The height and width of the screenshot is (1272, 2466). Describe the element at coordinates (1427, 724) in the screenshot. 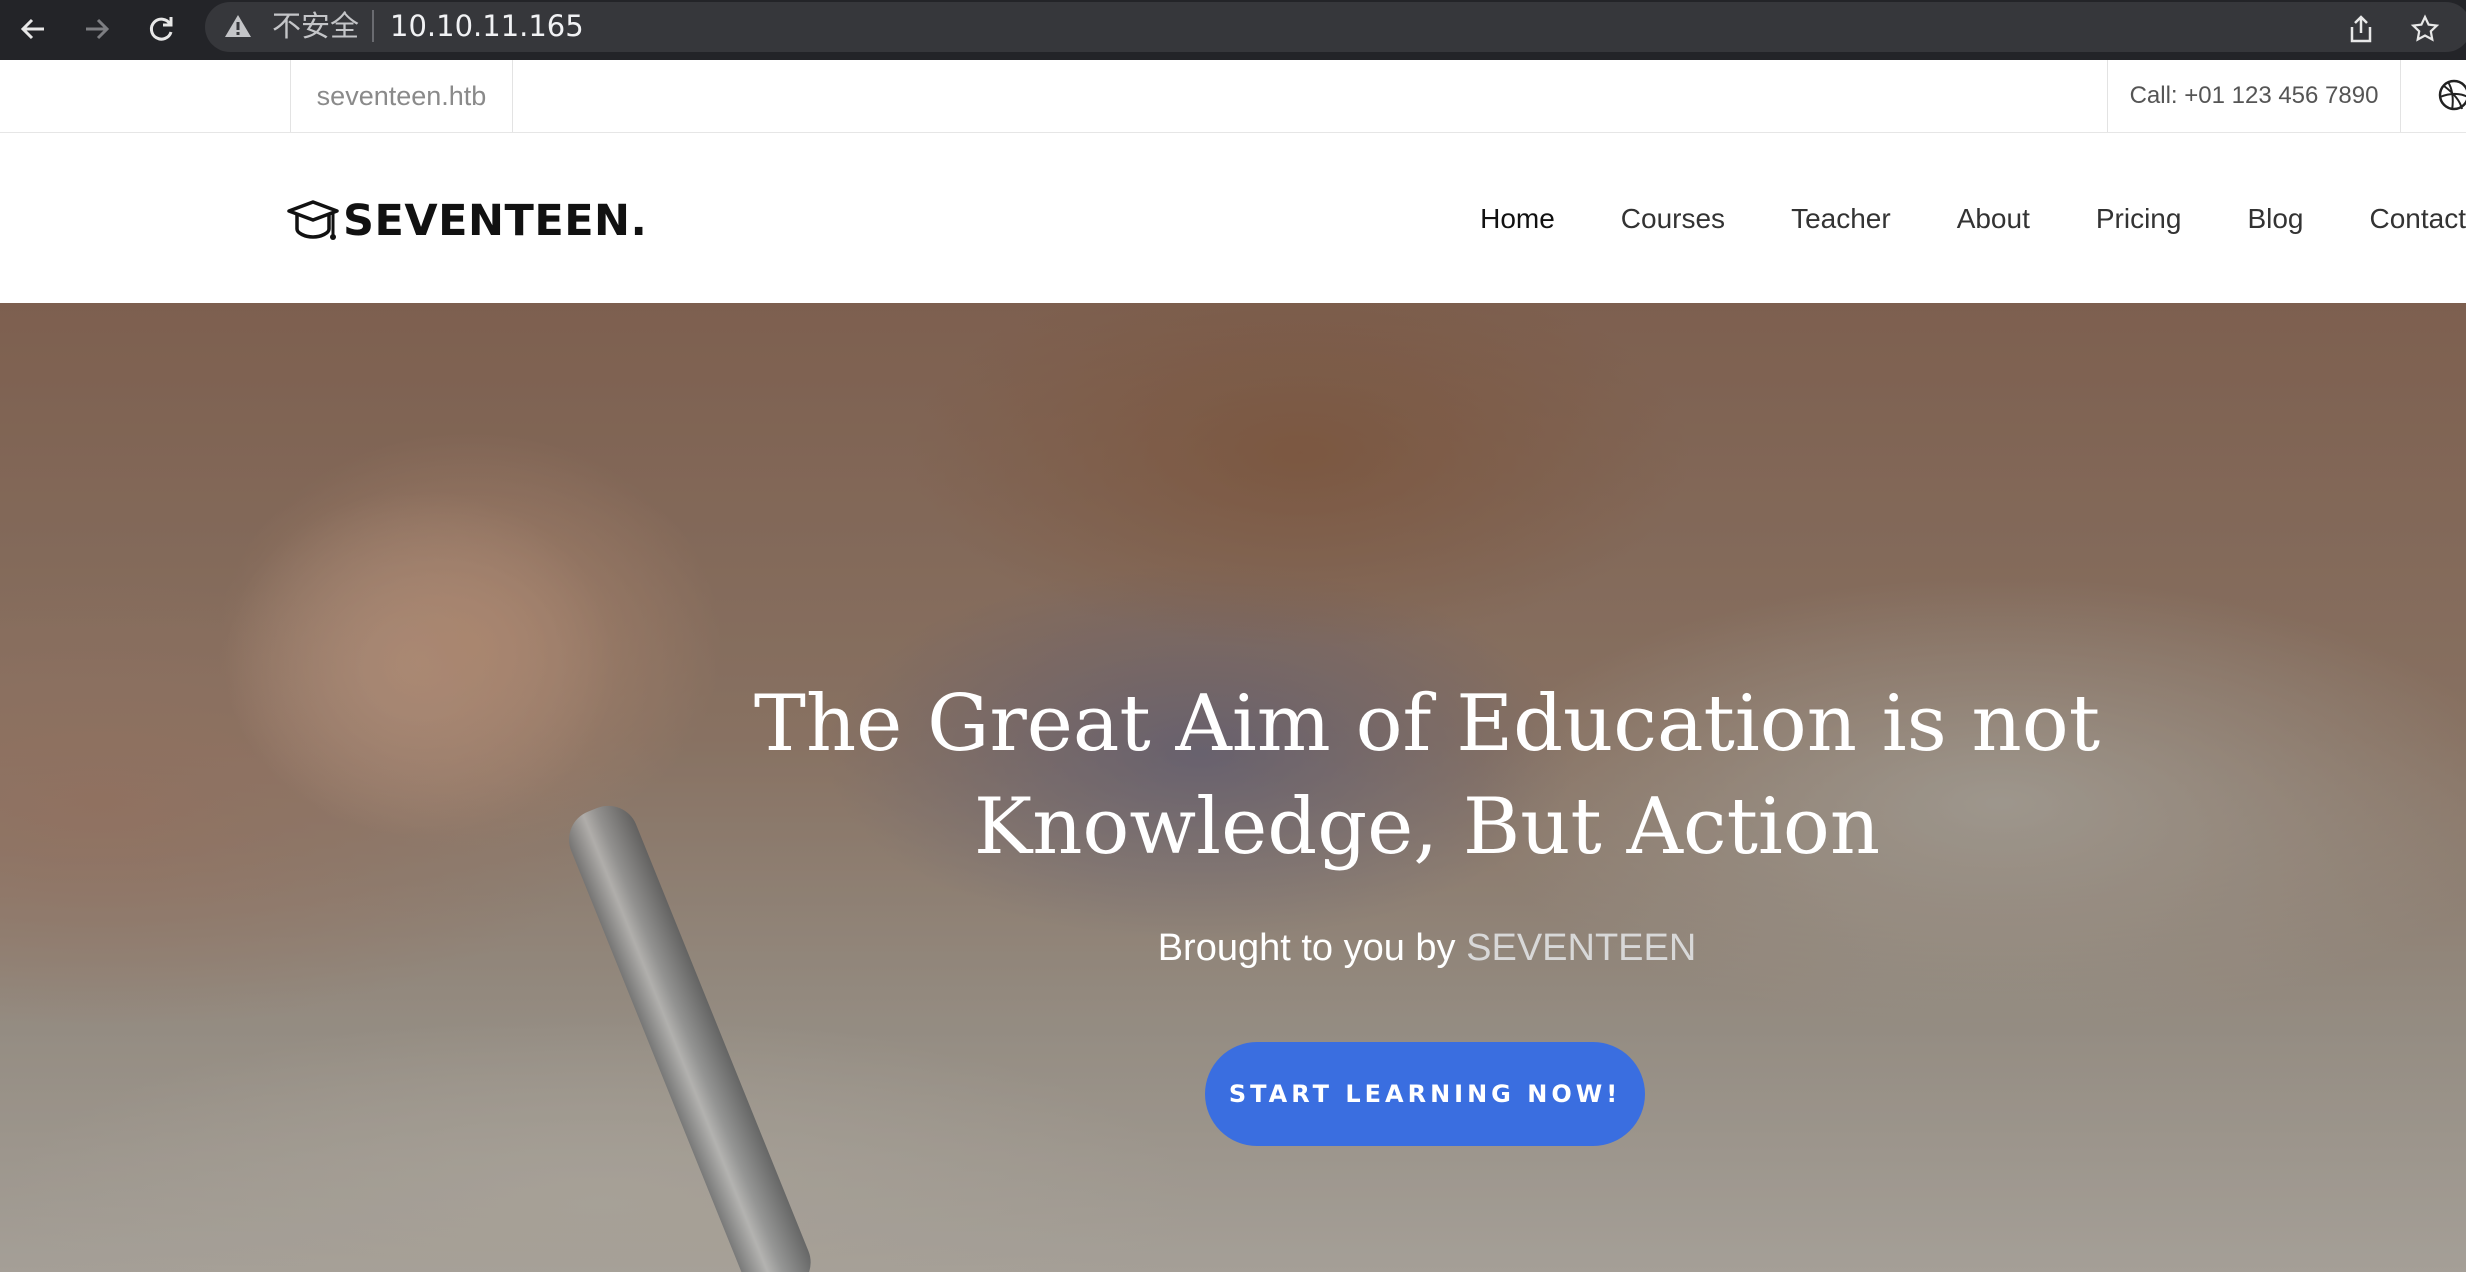

I see `hero-title-line-1: The Great Aim of Education is not` at that location.